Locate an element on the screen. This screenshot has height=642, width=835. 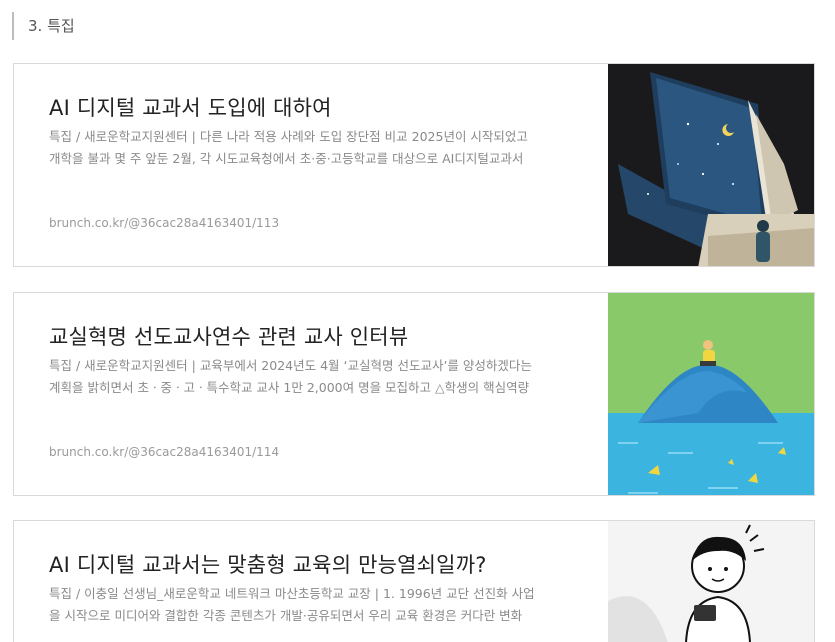
article-title: 교실혁명 선도교사연수 관련 교사 인터뷰 is located at coordinates (228, 336).